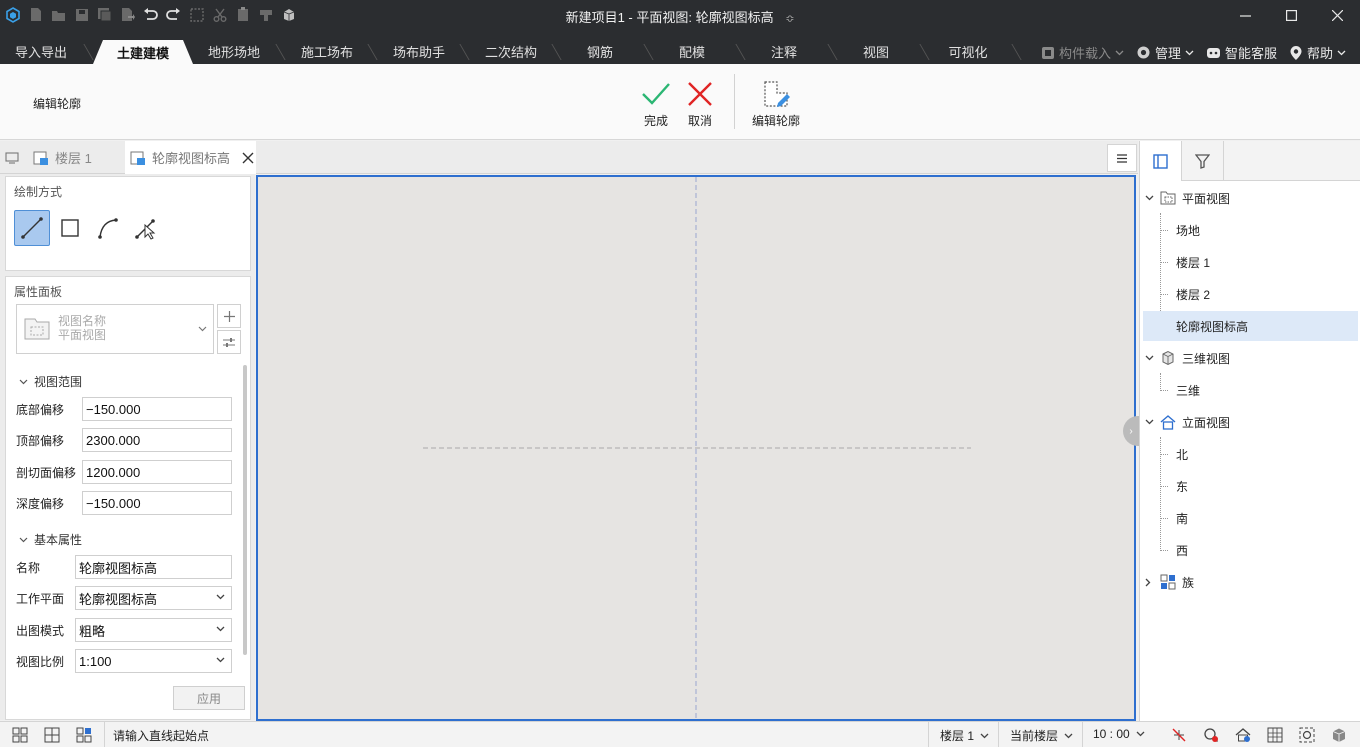 The height and width of the screenshot is (747, 1360). Describe the element at coordinates (40, 630) in the screenshot. I see `output-mode-label: 出图模式` at that location.